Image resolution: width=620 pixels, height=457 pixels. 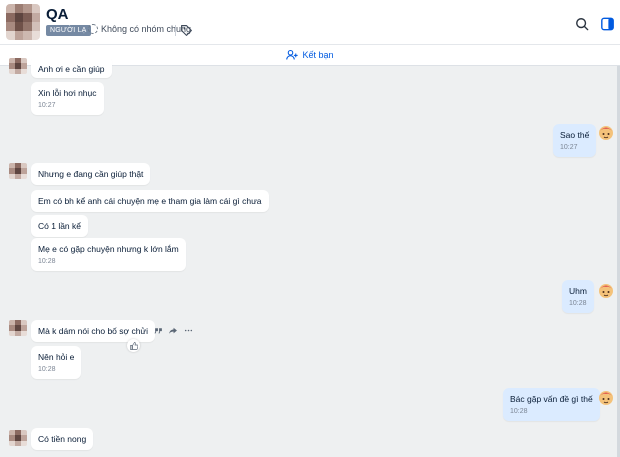 What do you see at coordinates (578, 291) in the screenshot?
I see `message-text: Uhm` at bounding box center [578, 291].